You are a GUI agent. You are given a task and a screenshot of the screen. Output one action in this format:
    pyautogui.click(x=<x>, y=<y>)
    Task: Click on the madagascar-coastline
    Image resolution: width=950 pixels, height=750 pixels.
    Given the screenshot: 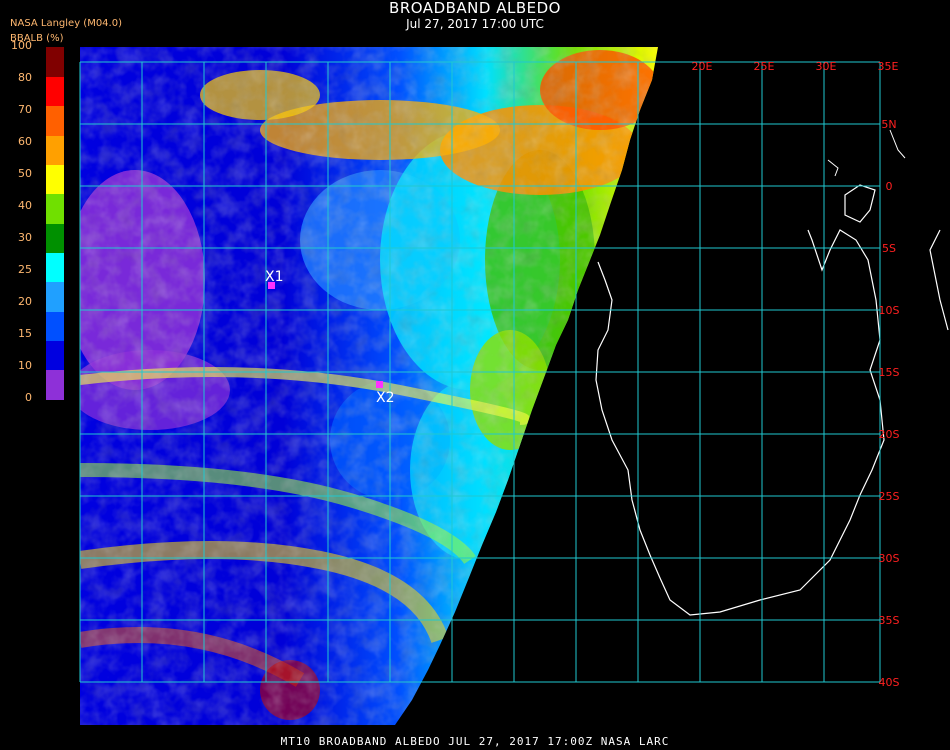 What is the action you would take?
    pyautogui.click(x=939, y=280)
    